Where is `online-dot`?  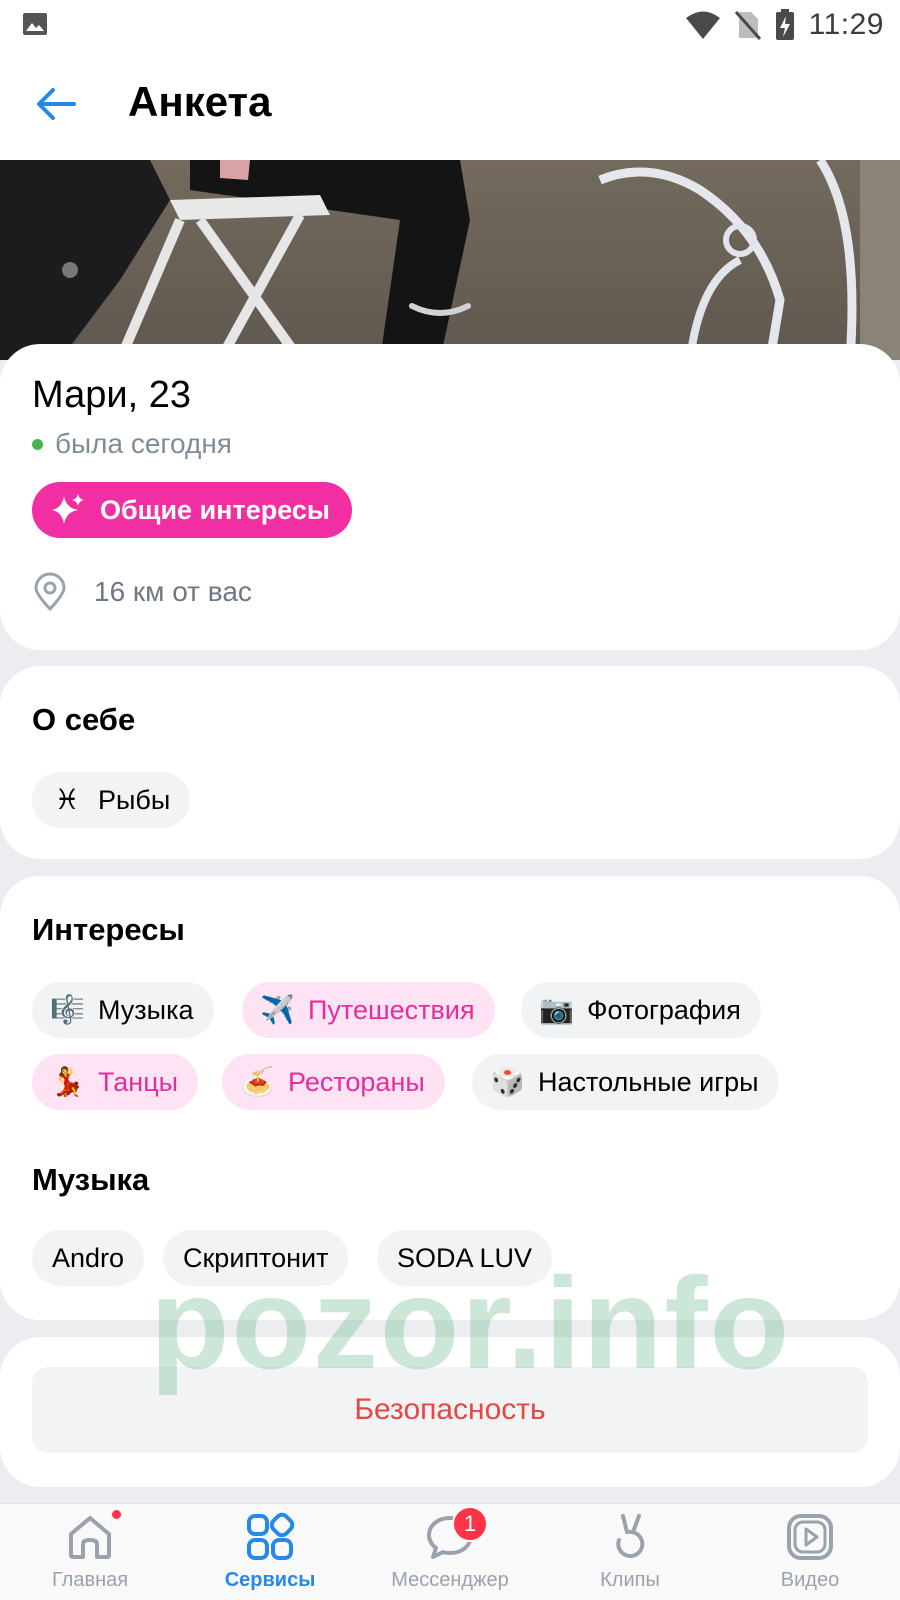 online-dot is located at coordinates (37, 444).